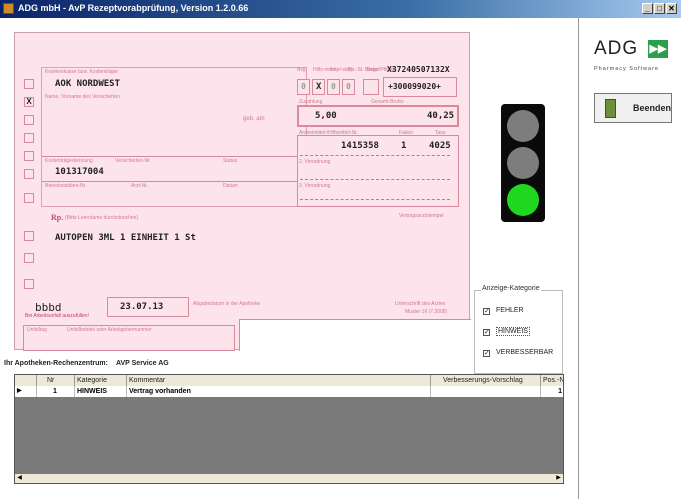  I want to click on lamp-top, so click(523, 126).